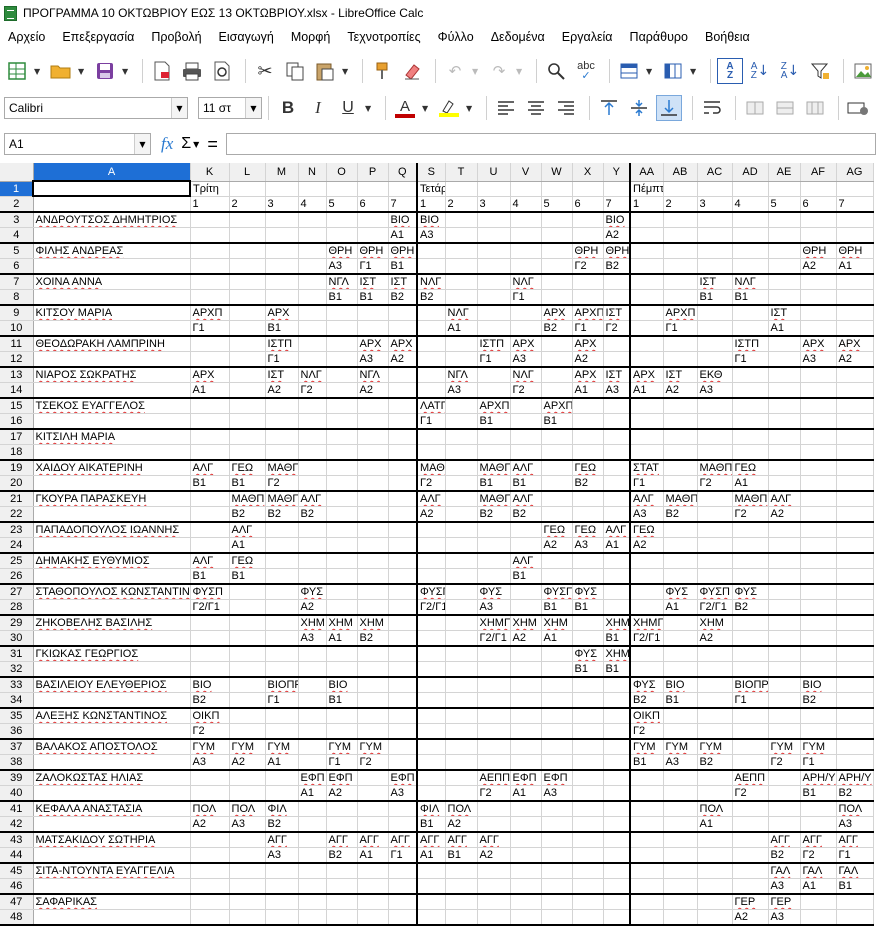  I want to click on column-header: N, so click(312, 172).